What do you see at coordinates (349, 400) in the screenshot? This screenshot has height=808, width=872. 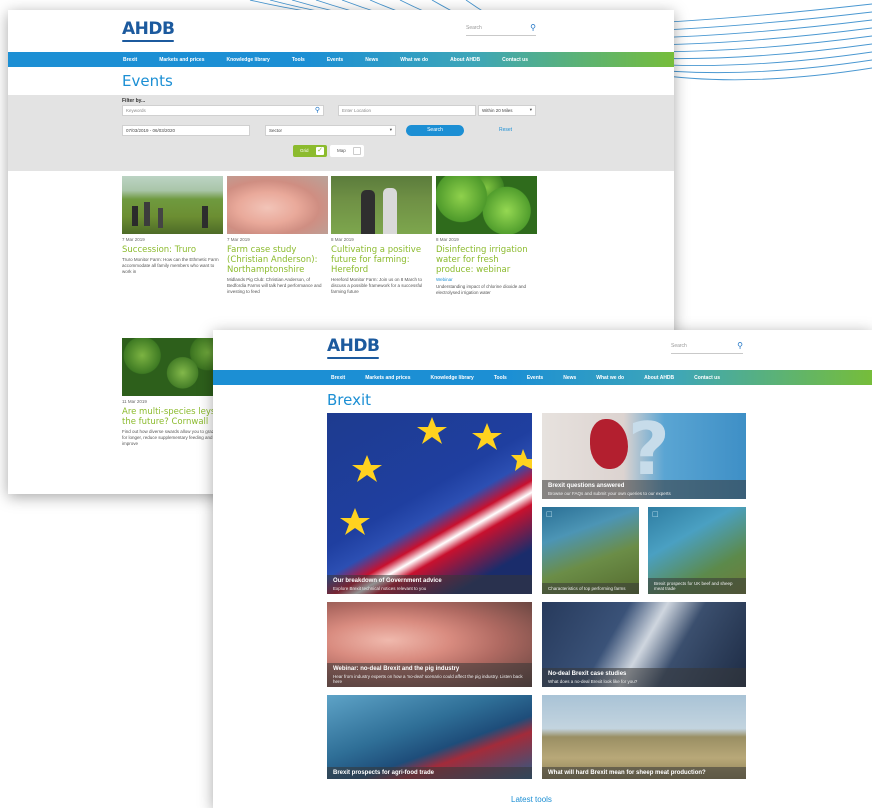 I see `page-title: Brexit` at bounding box center [349, 400].